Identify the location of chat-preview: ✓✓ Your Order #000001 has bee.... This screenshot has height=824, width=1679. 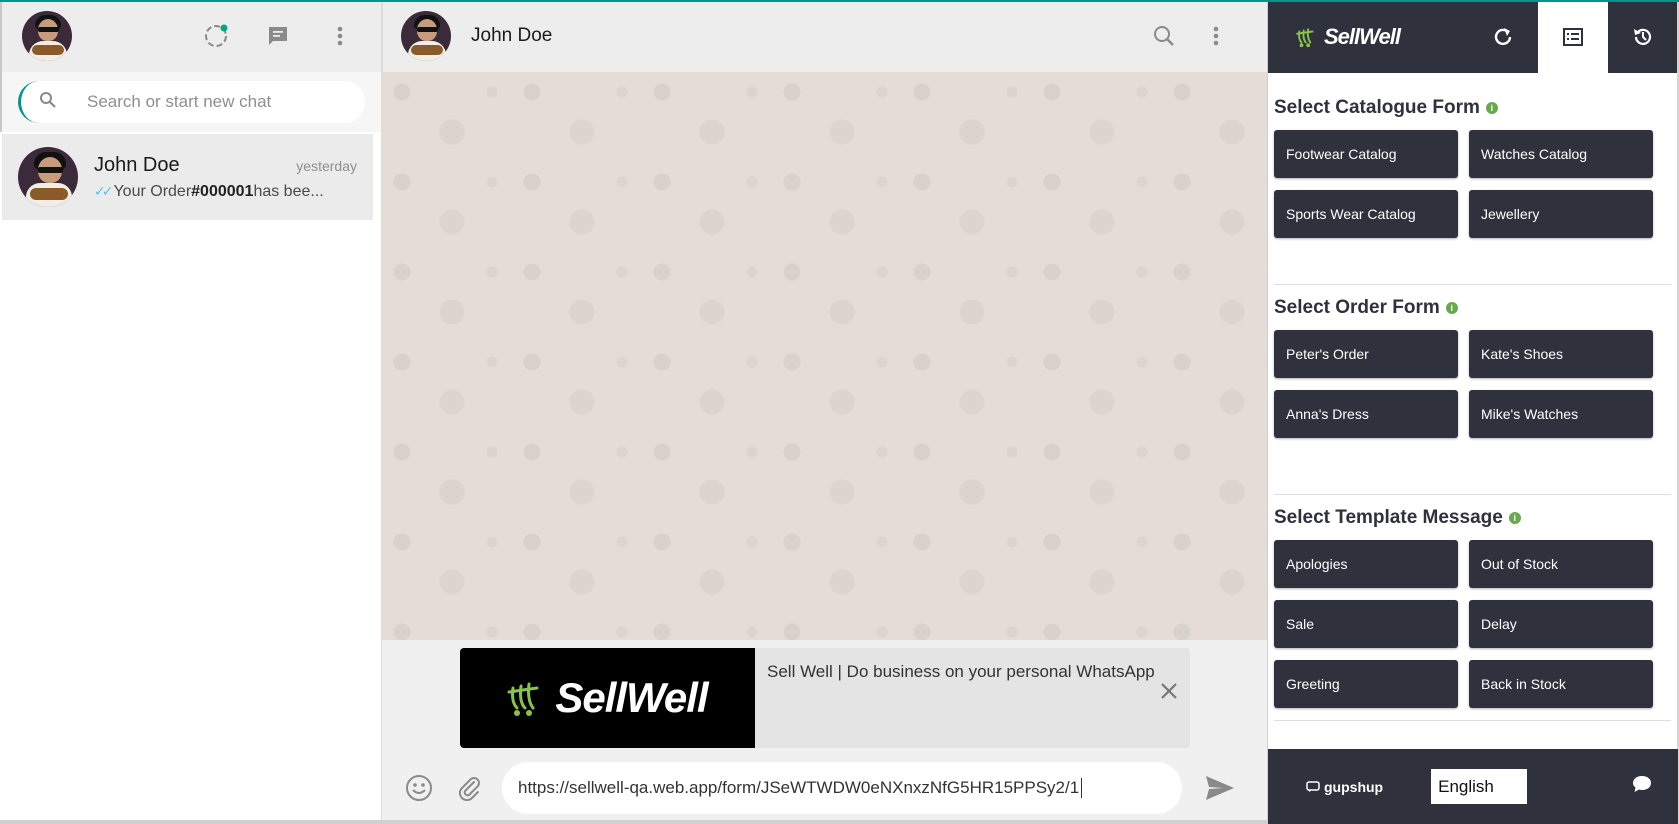
(225, 192).